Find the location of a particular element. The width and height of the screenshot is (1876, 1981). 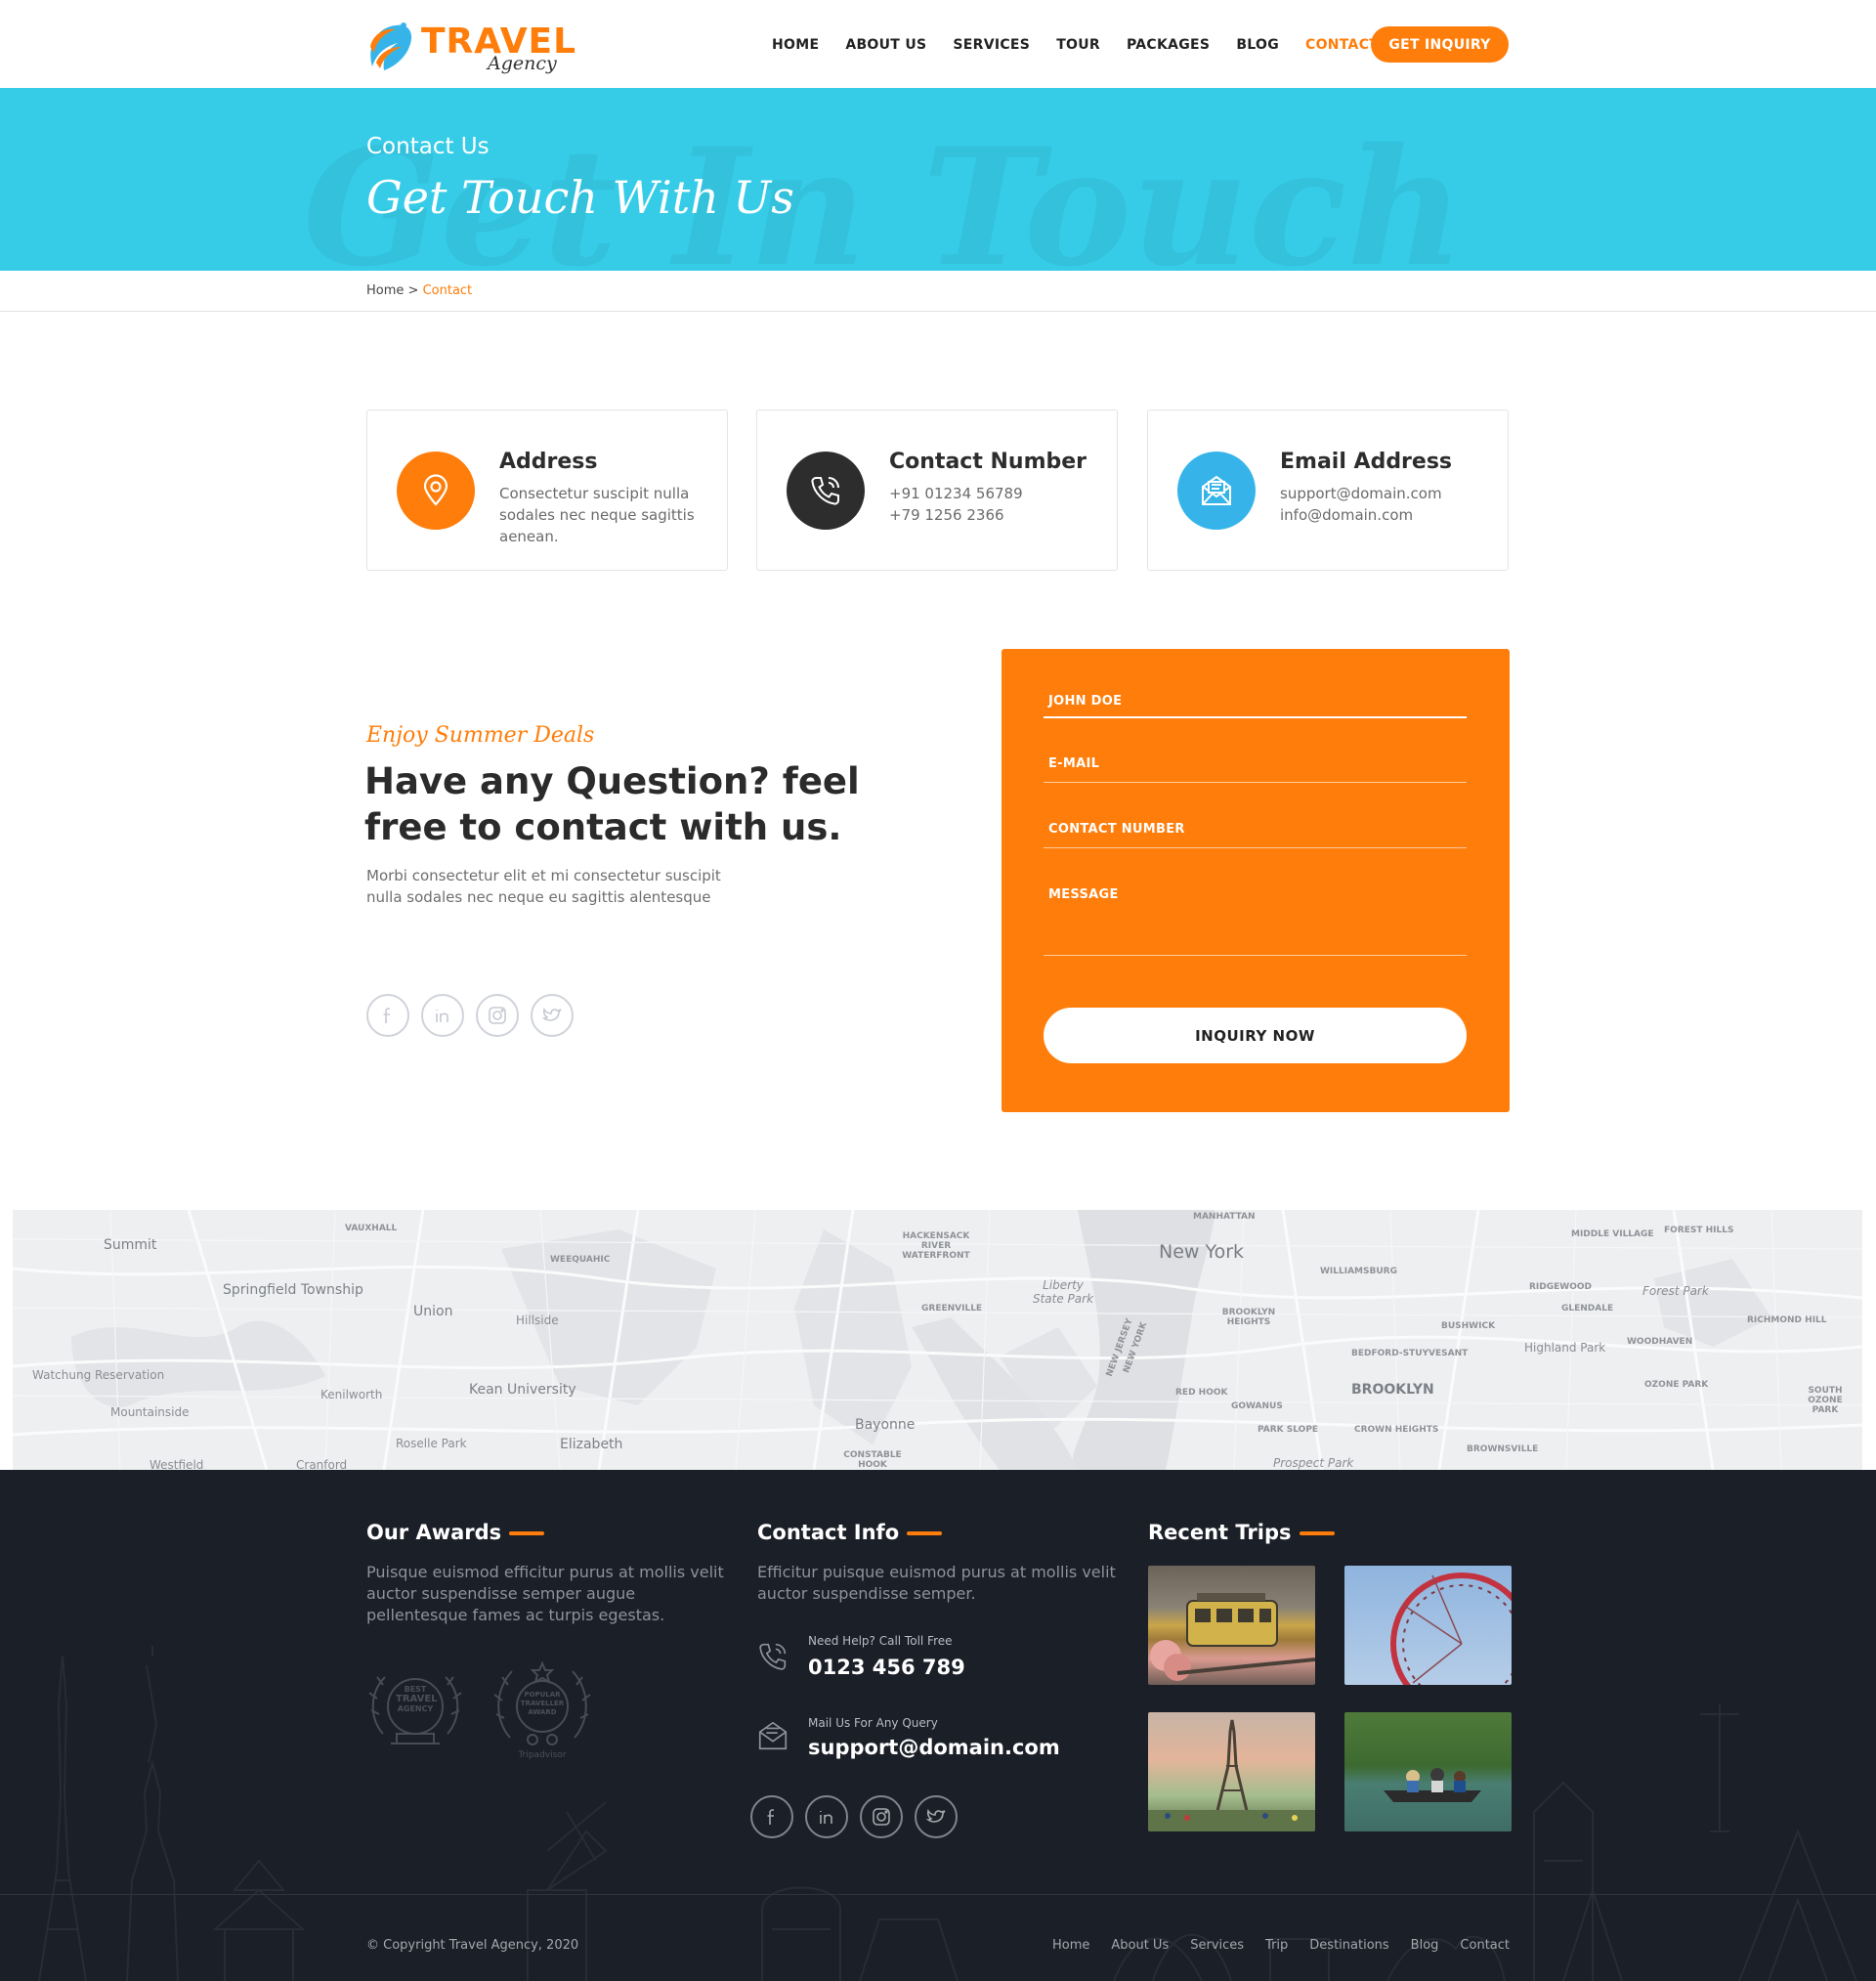

map-label: VAUXHALL is located at coordinates (371, 1228).